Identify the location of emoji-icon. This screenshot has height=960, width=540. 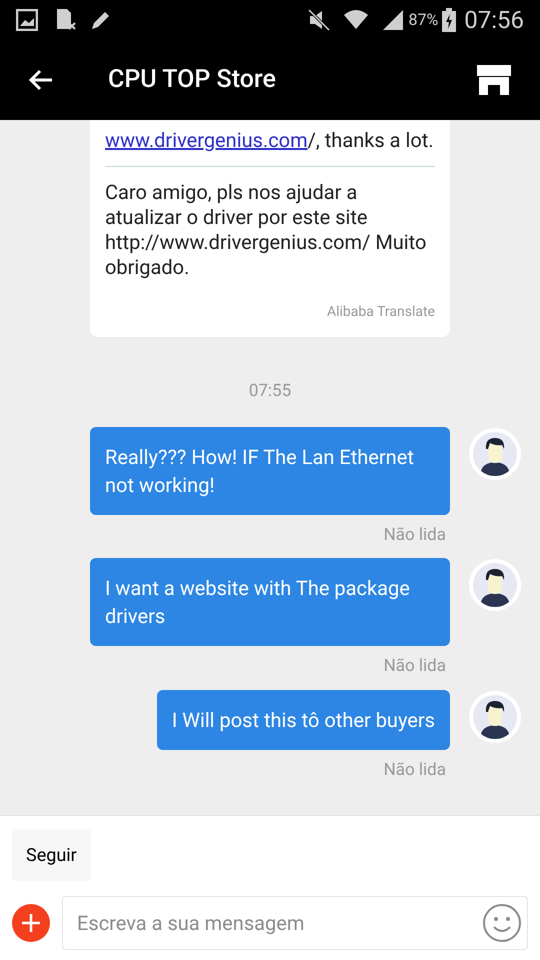
(502, 923).